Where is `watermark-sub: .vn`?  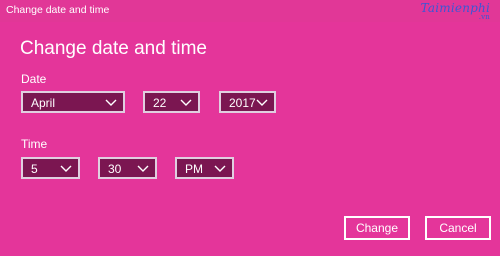
watermark-sub: .vn is located at coordinates (484, 17).